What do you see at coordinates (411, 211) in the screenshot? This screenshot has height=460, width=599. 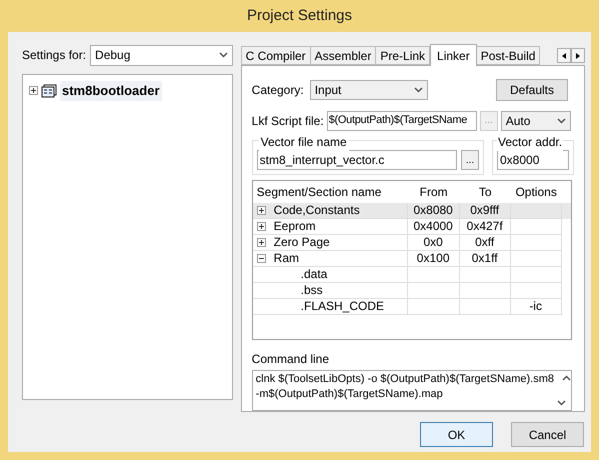 I see `table-row: Code,Constants 0x8080 0x9fff` at bounding box center [411, 211].